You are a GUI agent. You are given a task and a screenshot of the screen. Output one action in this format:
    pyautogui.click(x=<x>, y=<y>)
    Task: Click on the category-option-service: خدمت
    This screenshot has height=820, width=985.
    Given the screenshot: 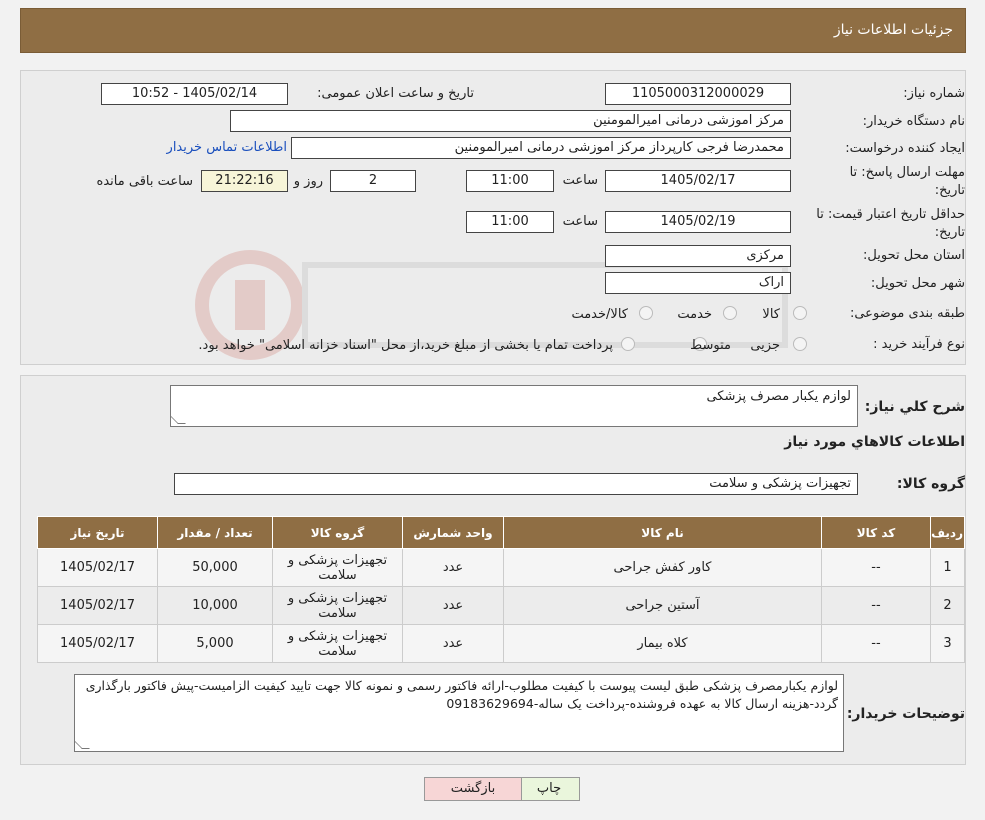 What is the action you would take?
    pyautogui.click(x=694, y=314)
    